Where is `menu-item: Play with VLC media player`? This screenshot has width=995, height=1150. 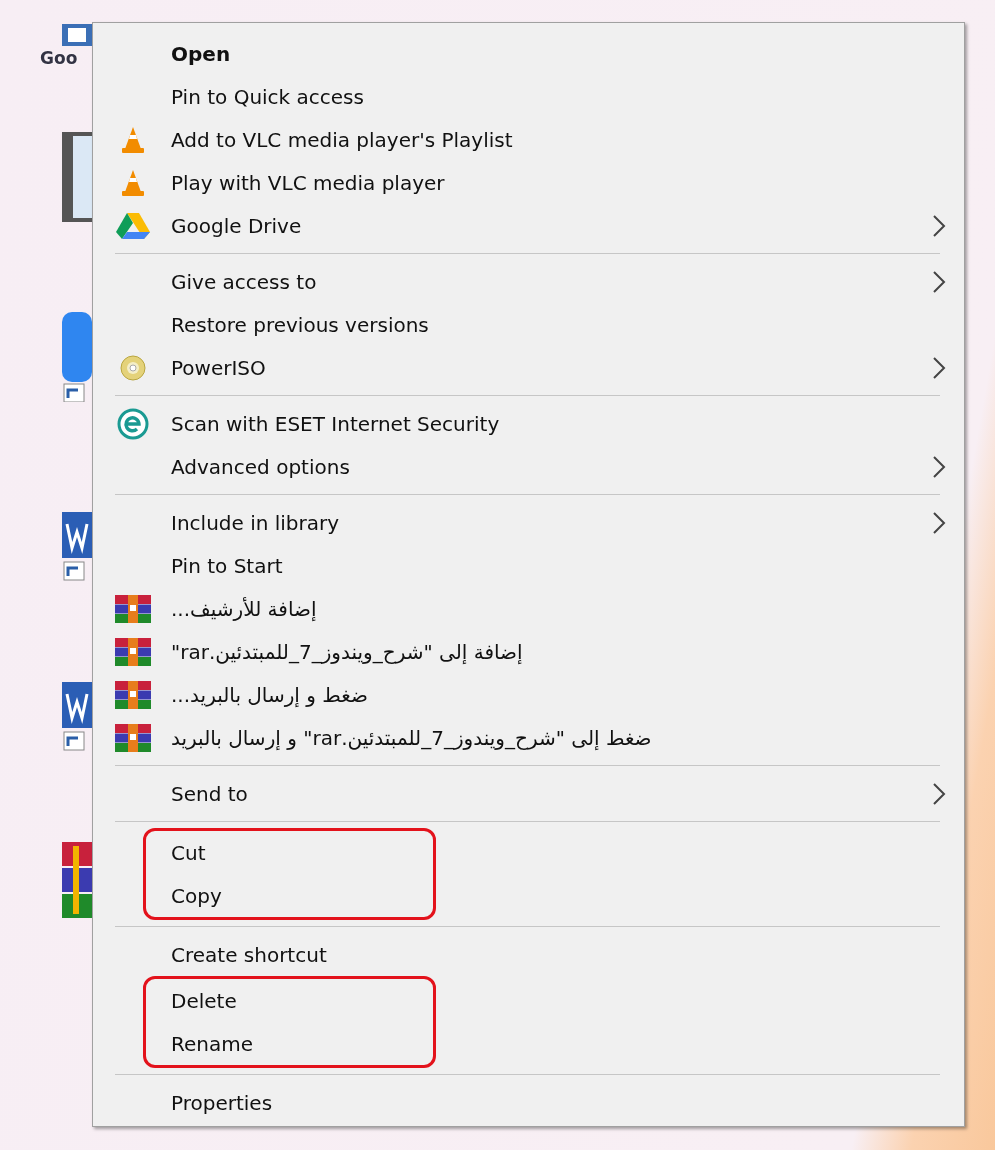 menu-item: Play with VLC media player is located at coordinates (528, 182).